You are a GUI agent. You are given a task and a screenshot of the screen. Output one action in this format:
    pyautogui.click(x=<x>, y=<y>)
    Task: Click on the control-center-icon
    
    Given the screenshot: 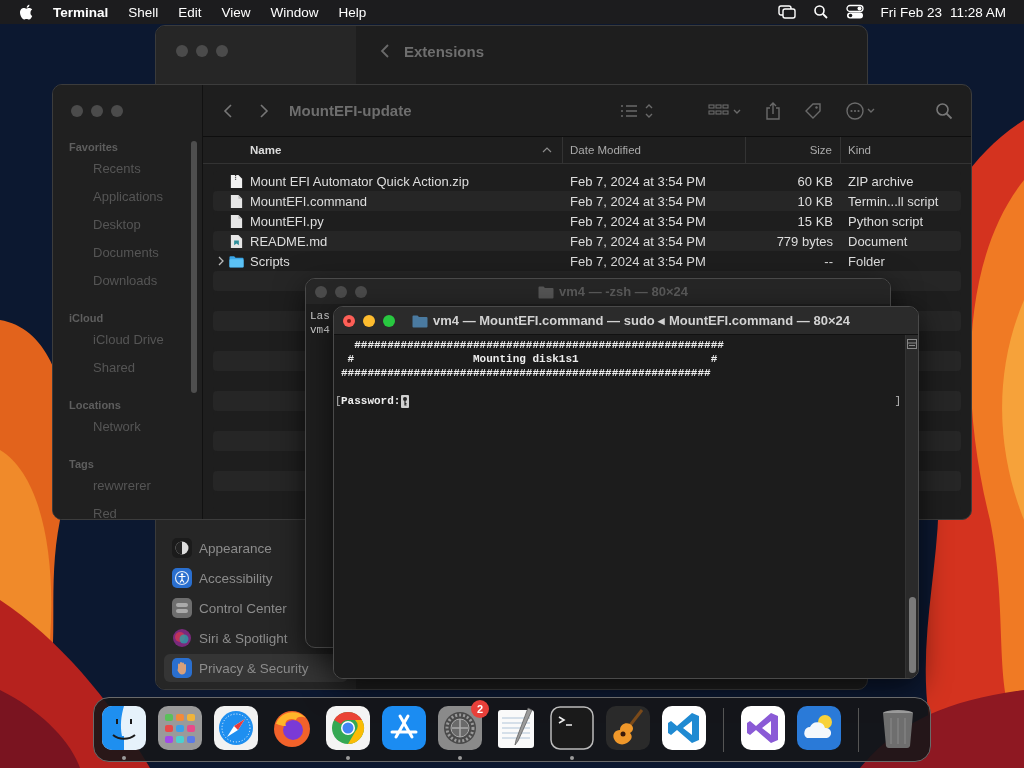 What is the action you would take?
    pyautogui.click(x=855, y=12)
    